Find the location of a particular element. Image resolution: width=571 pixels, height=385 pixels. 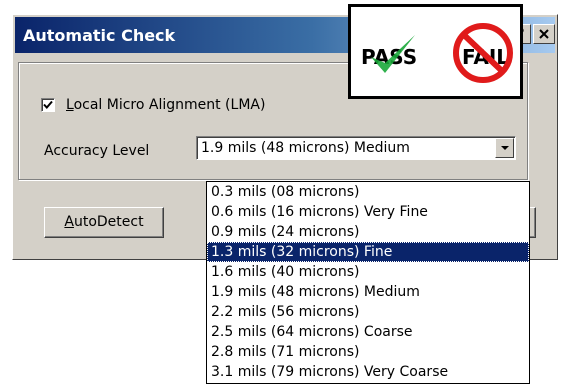

close-icon is located at coordinates (544, 34).